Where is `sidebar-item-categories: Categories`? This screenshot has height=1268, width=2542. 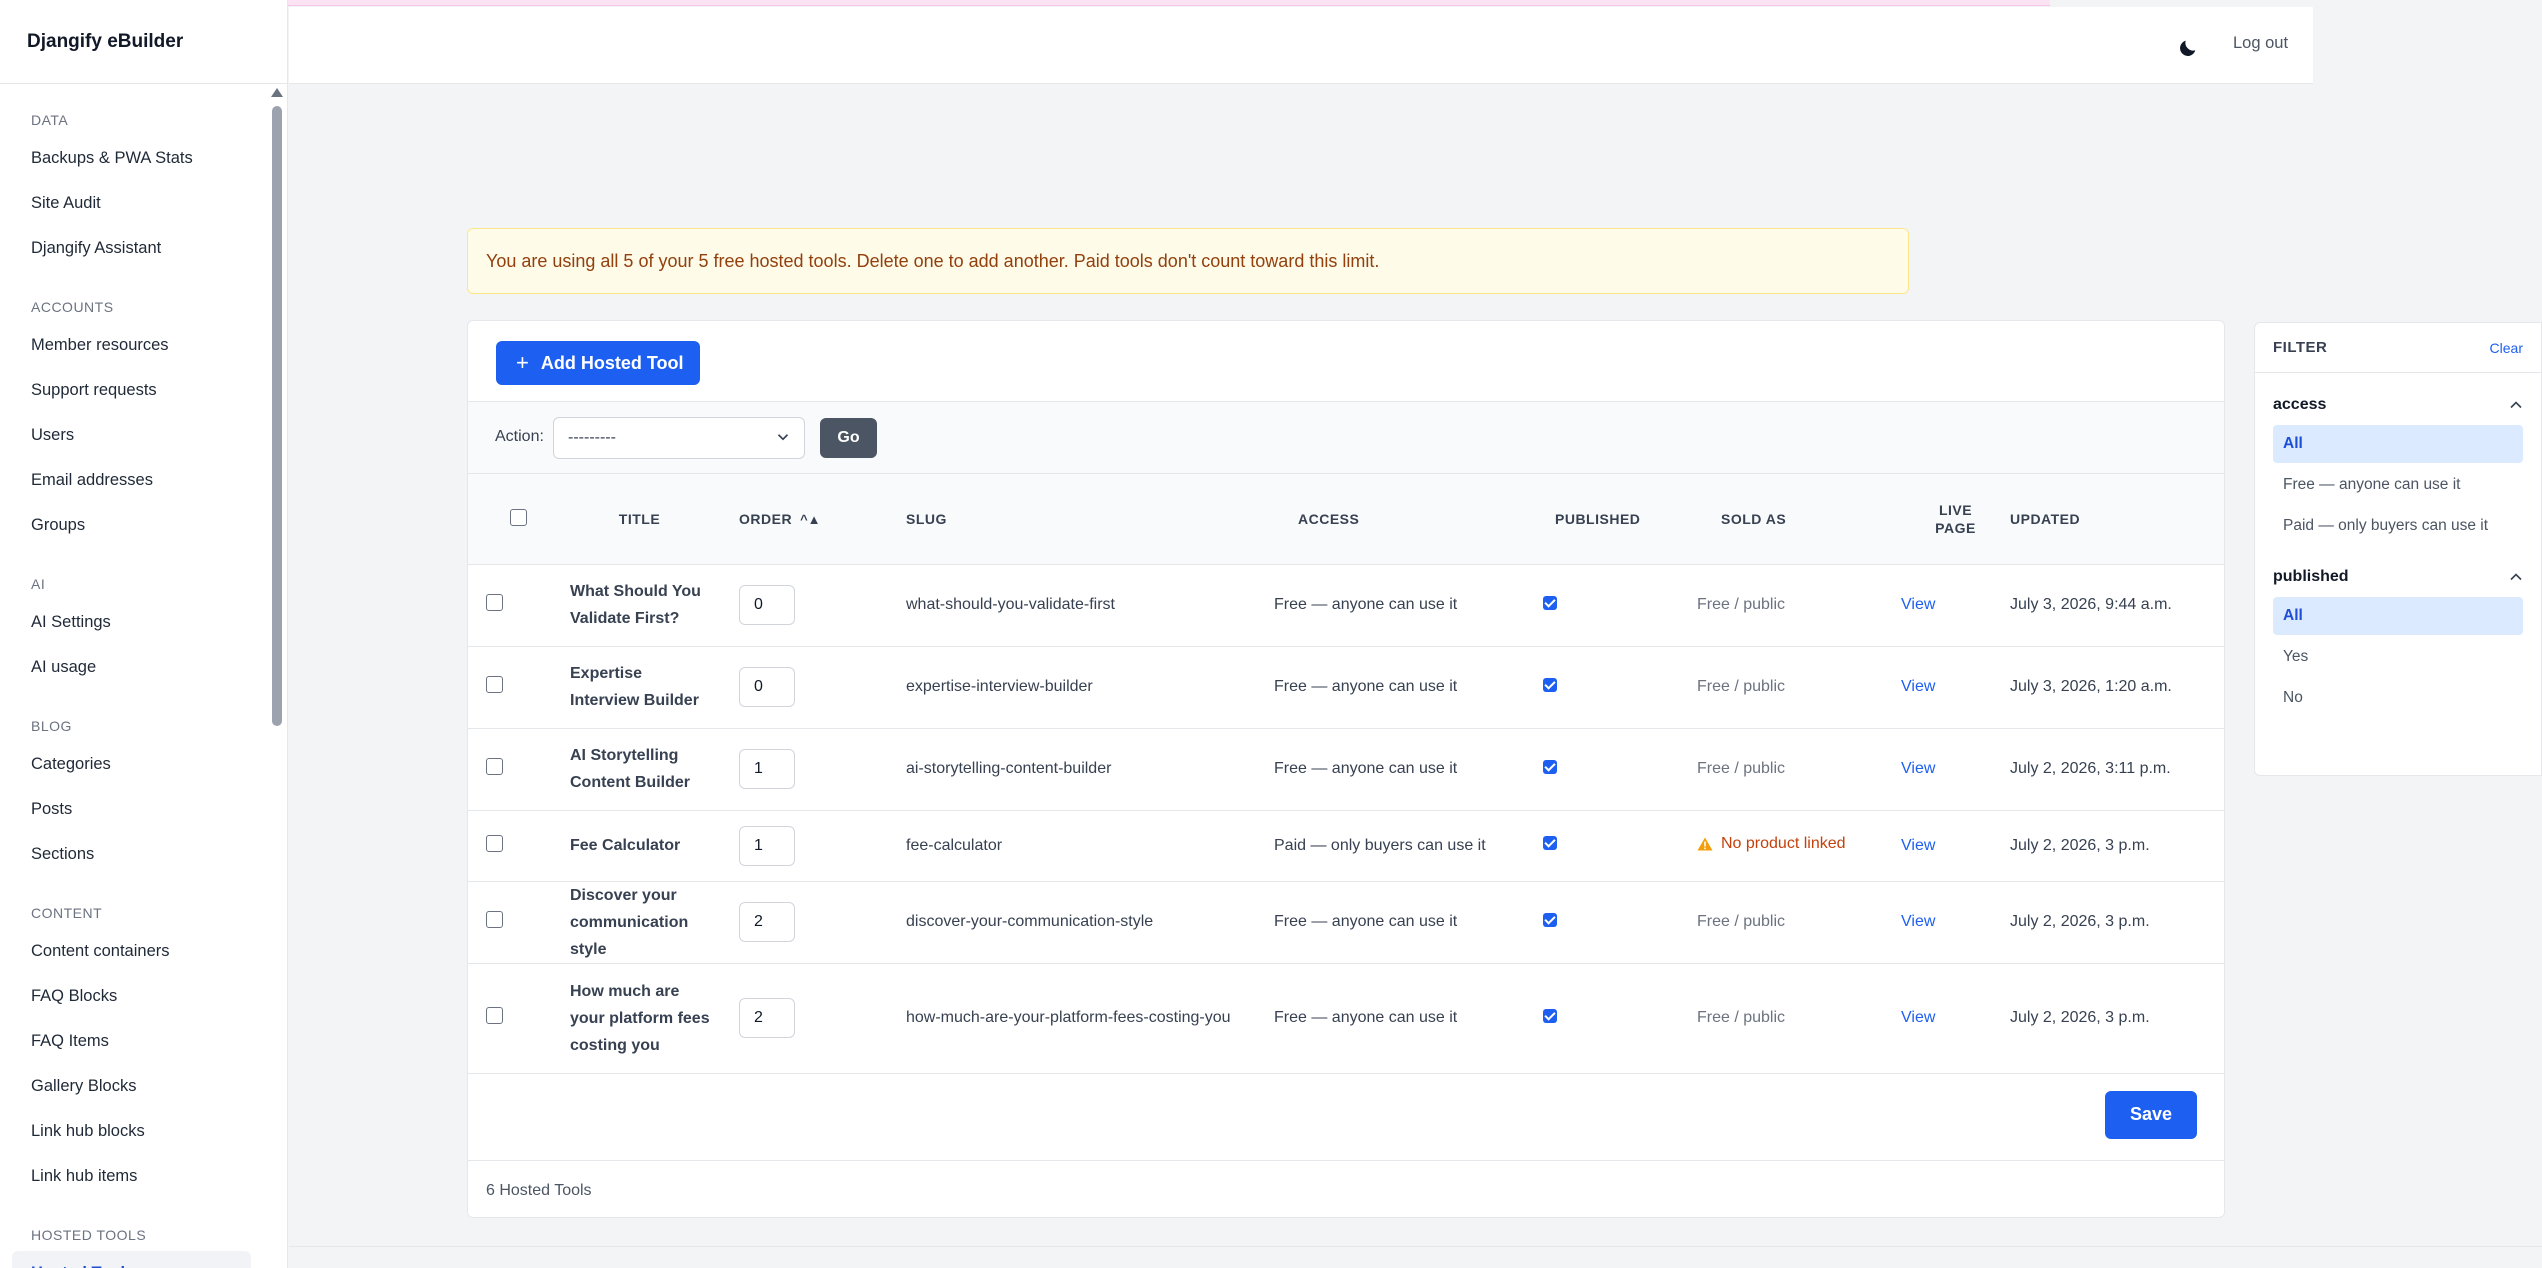
sidebar-item-categories: Categories is located at coordinates (135, 764).